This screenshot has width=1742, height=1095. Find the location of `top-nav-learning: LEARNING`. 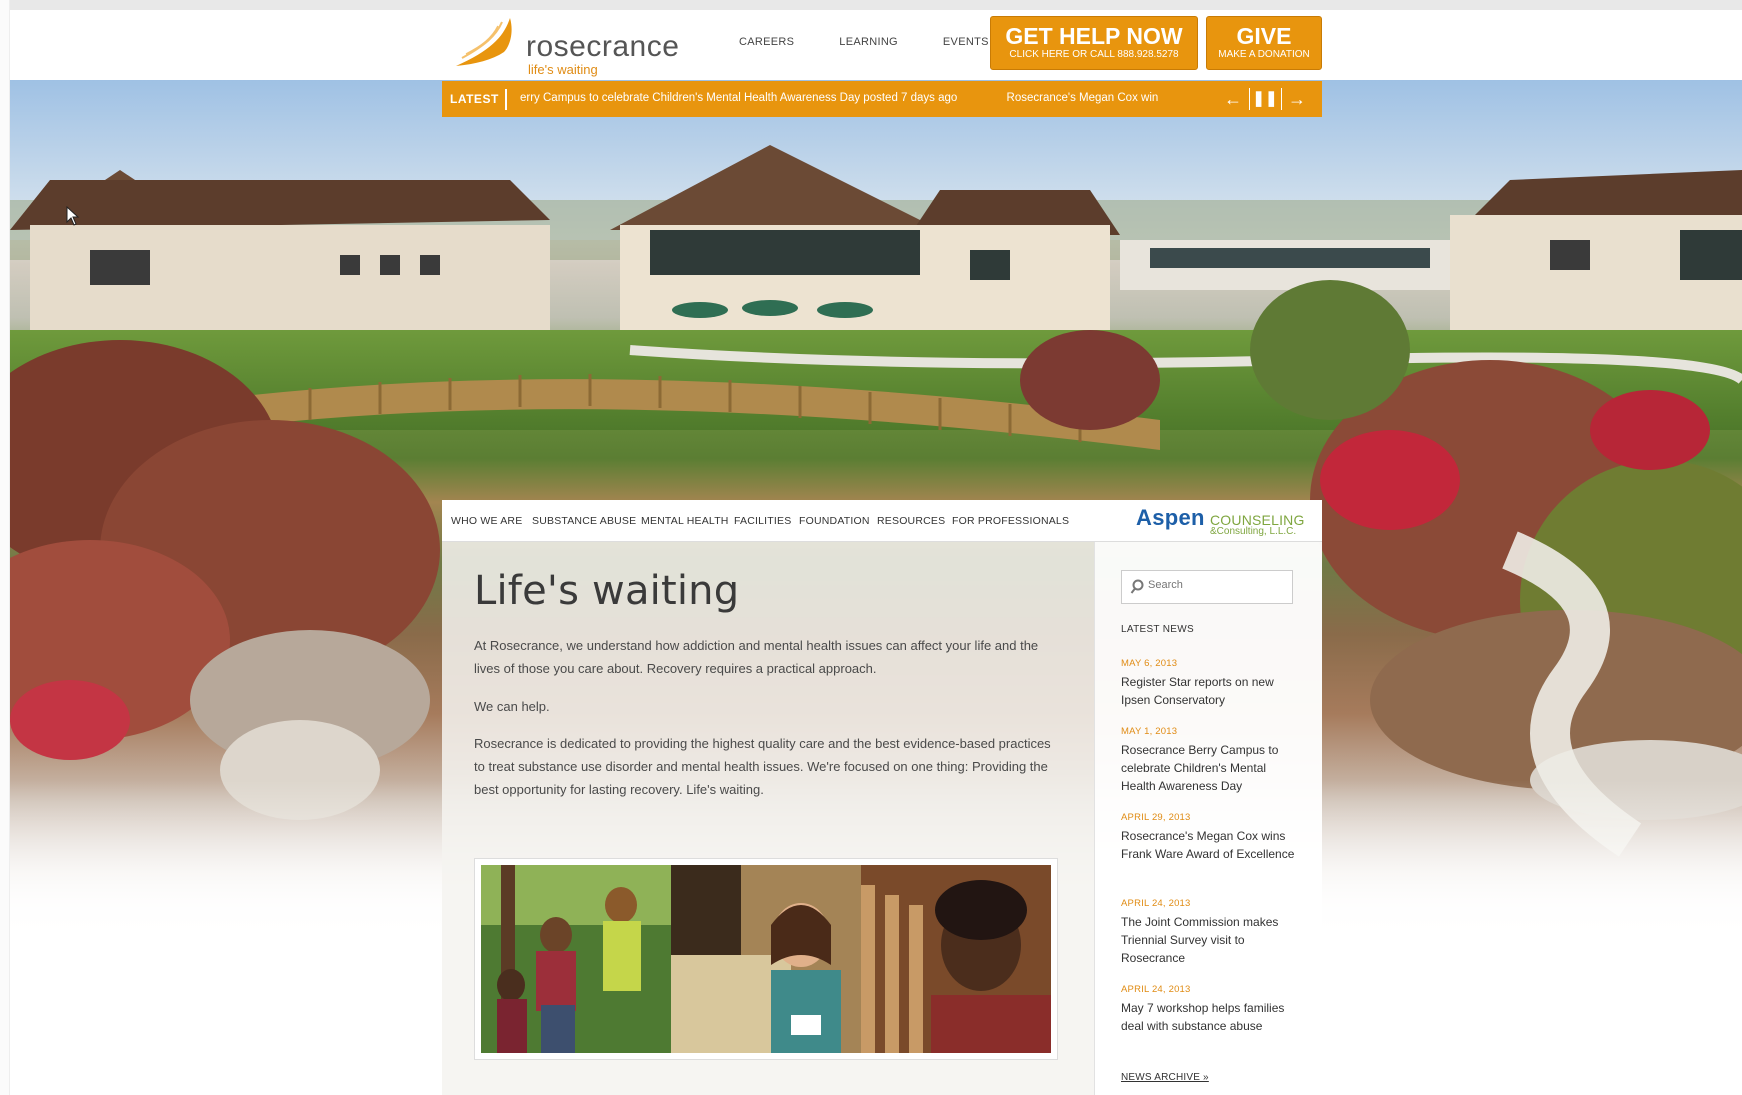

top-nav-learning: LEARNING is located at coordinates (868, 42).